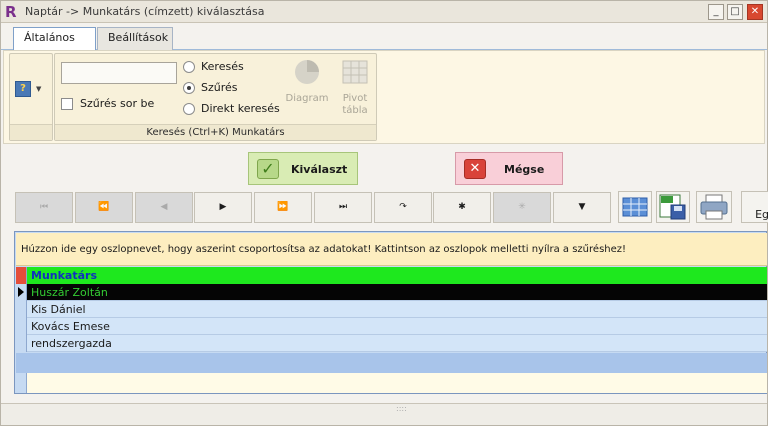 The height and width of the screenshot is (426, 768). What do you see at coordinates (761, 214) in the screenshot?
I see `more-tools-label: Eg` at bounding box center [761, 214].